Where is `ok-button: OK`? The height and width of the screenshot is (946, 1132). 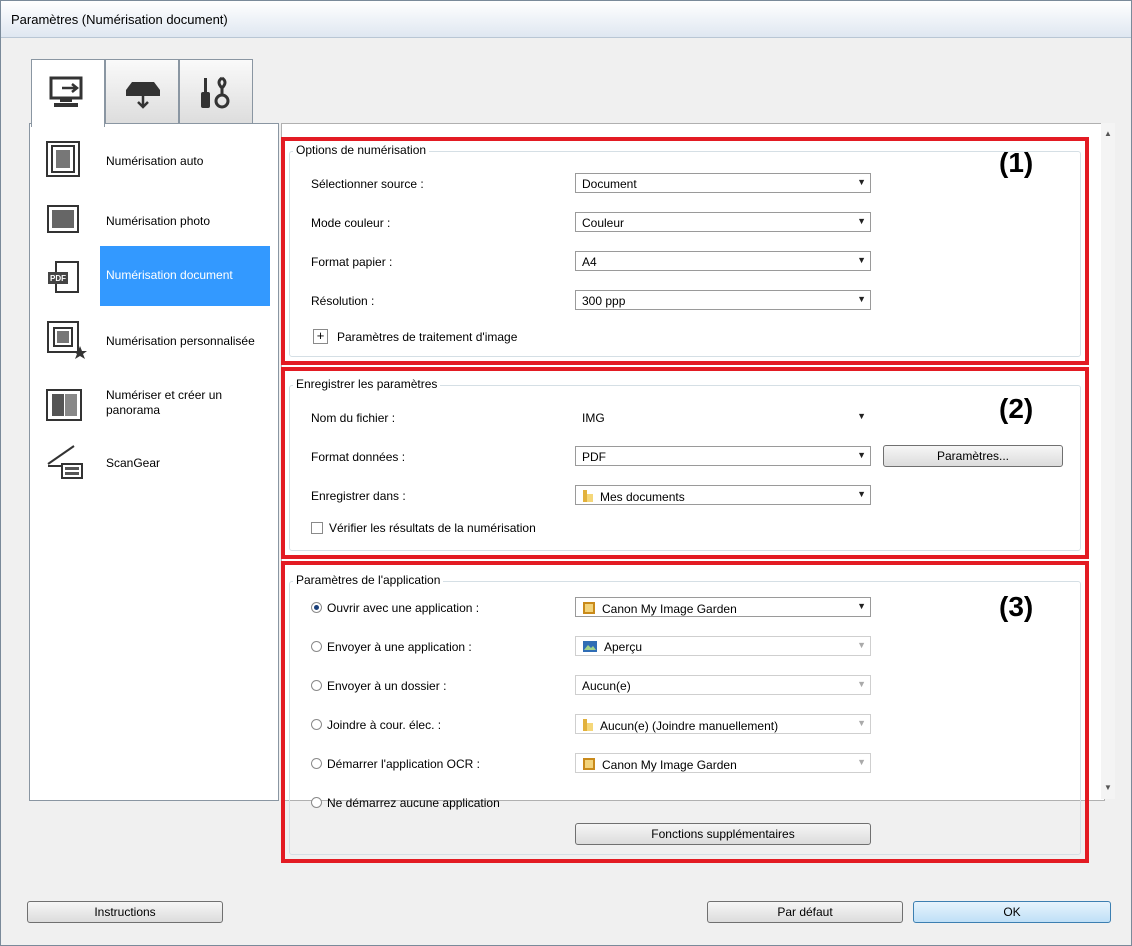
ok-button: OK is located at coordinates (1012, 912).